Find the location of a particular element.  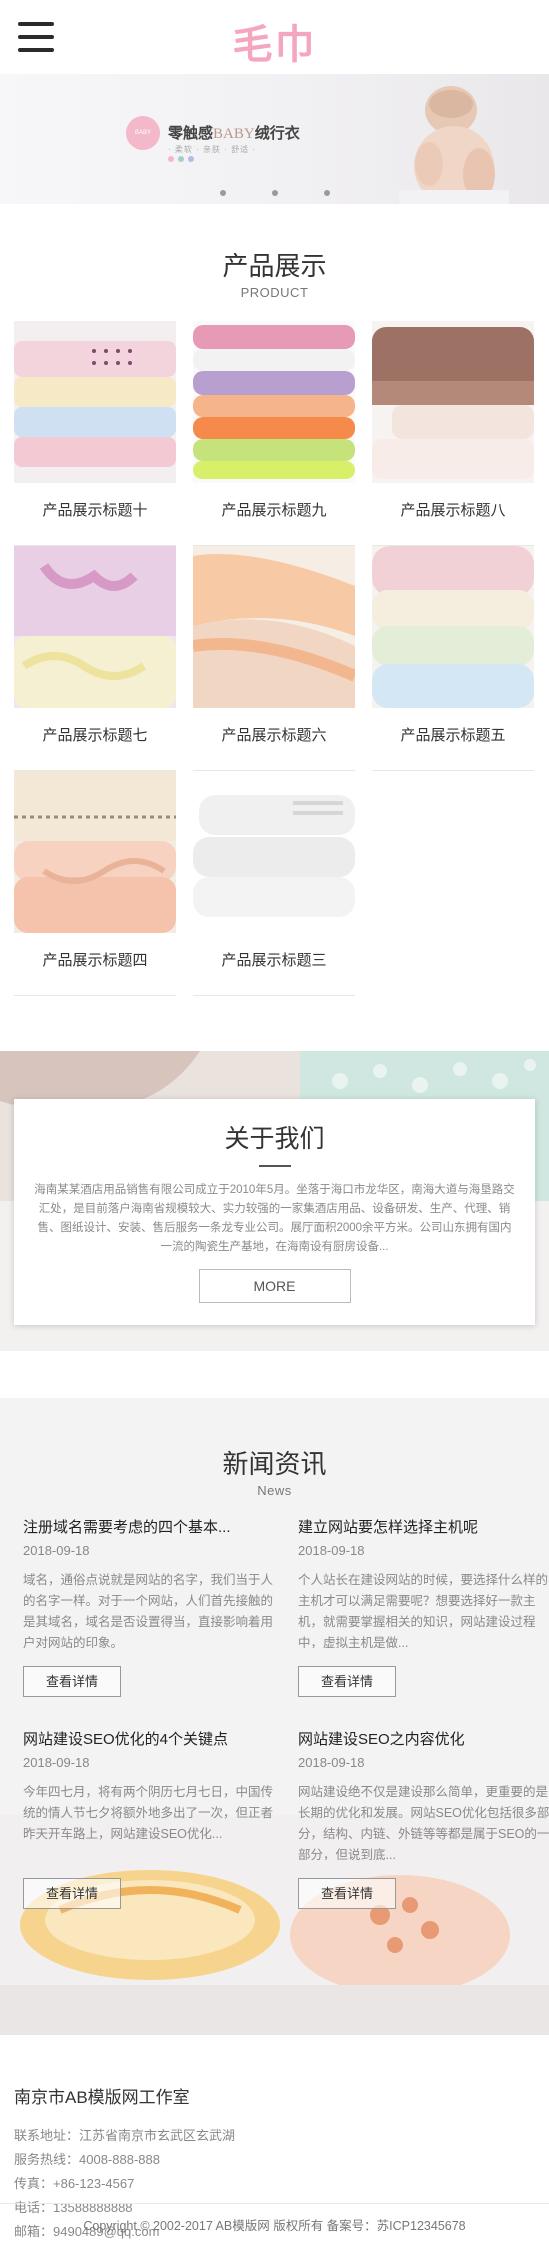

header: 毛巾 is located at coordinates (274, 37).